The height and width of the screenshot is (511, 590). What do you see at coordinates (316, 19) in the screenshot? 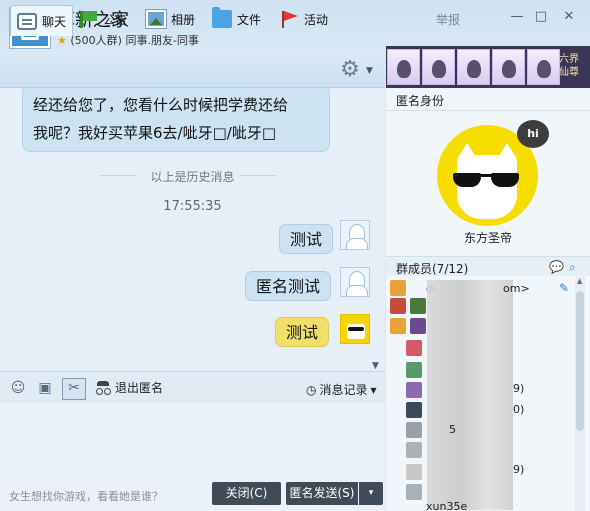
I see `tab-activity-label: 活动` at bounding box center [316, 19].